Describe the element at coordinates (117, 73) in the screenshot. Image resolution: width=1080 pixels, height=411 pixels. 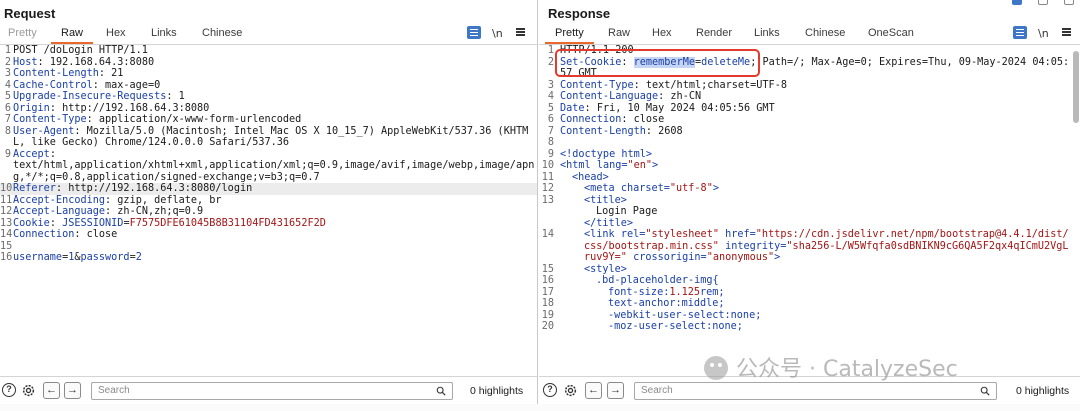
I see `header-value: 21` at that location.